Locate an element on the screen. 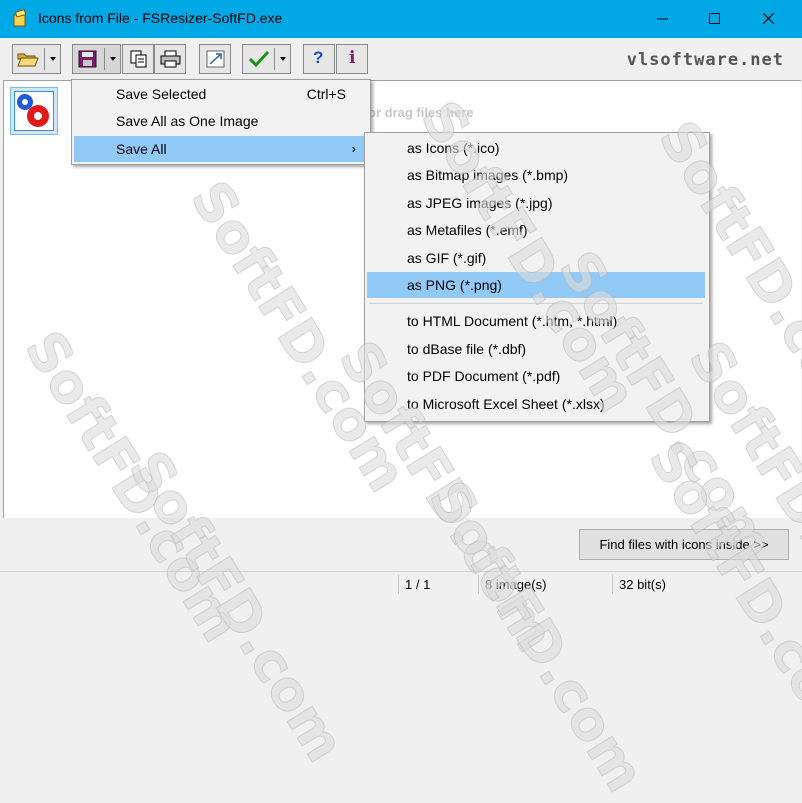 The width and height of the screenshot is (802, 803). info-icon: i is located at coordinates (352, 58).